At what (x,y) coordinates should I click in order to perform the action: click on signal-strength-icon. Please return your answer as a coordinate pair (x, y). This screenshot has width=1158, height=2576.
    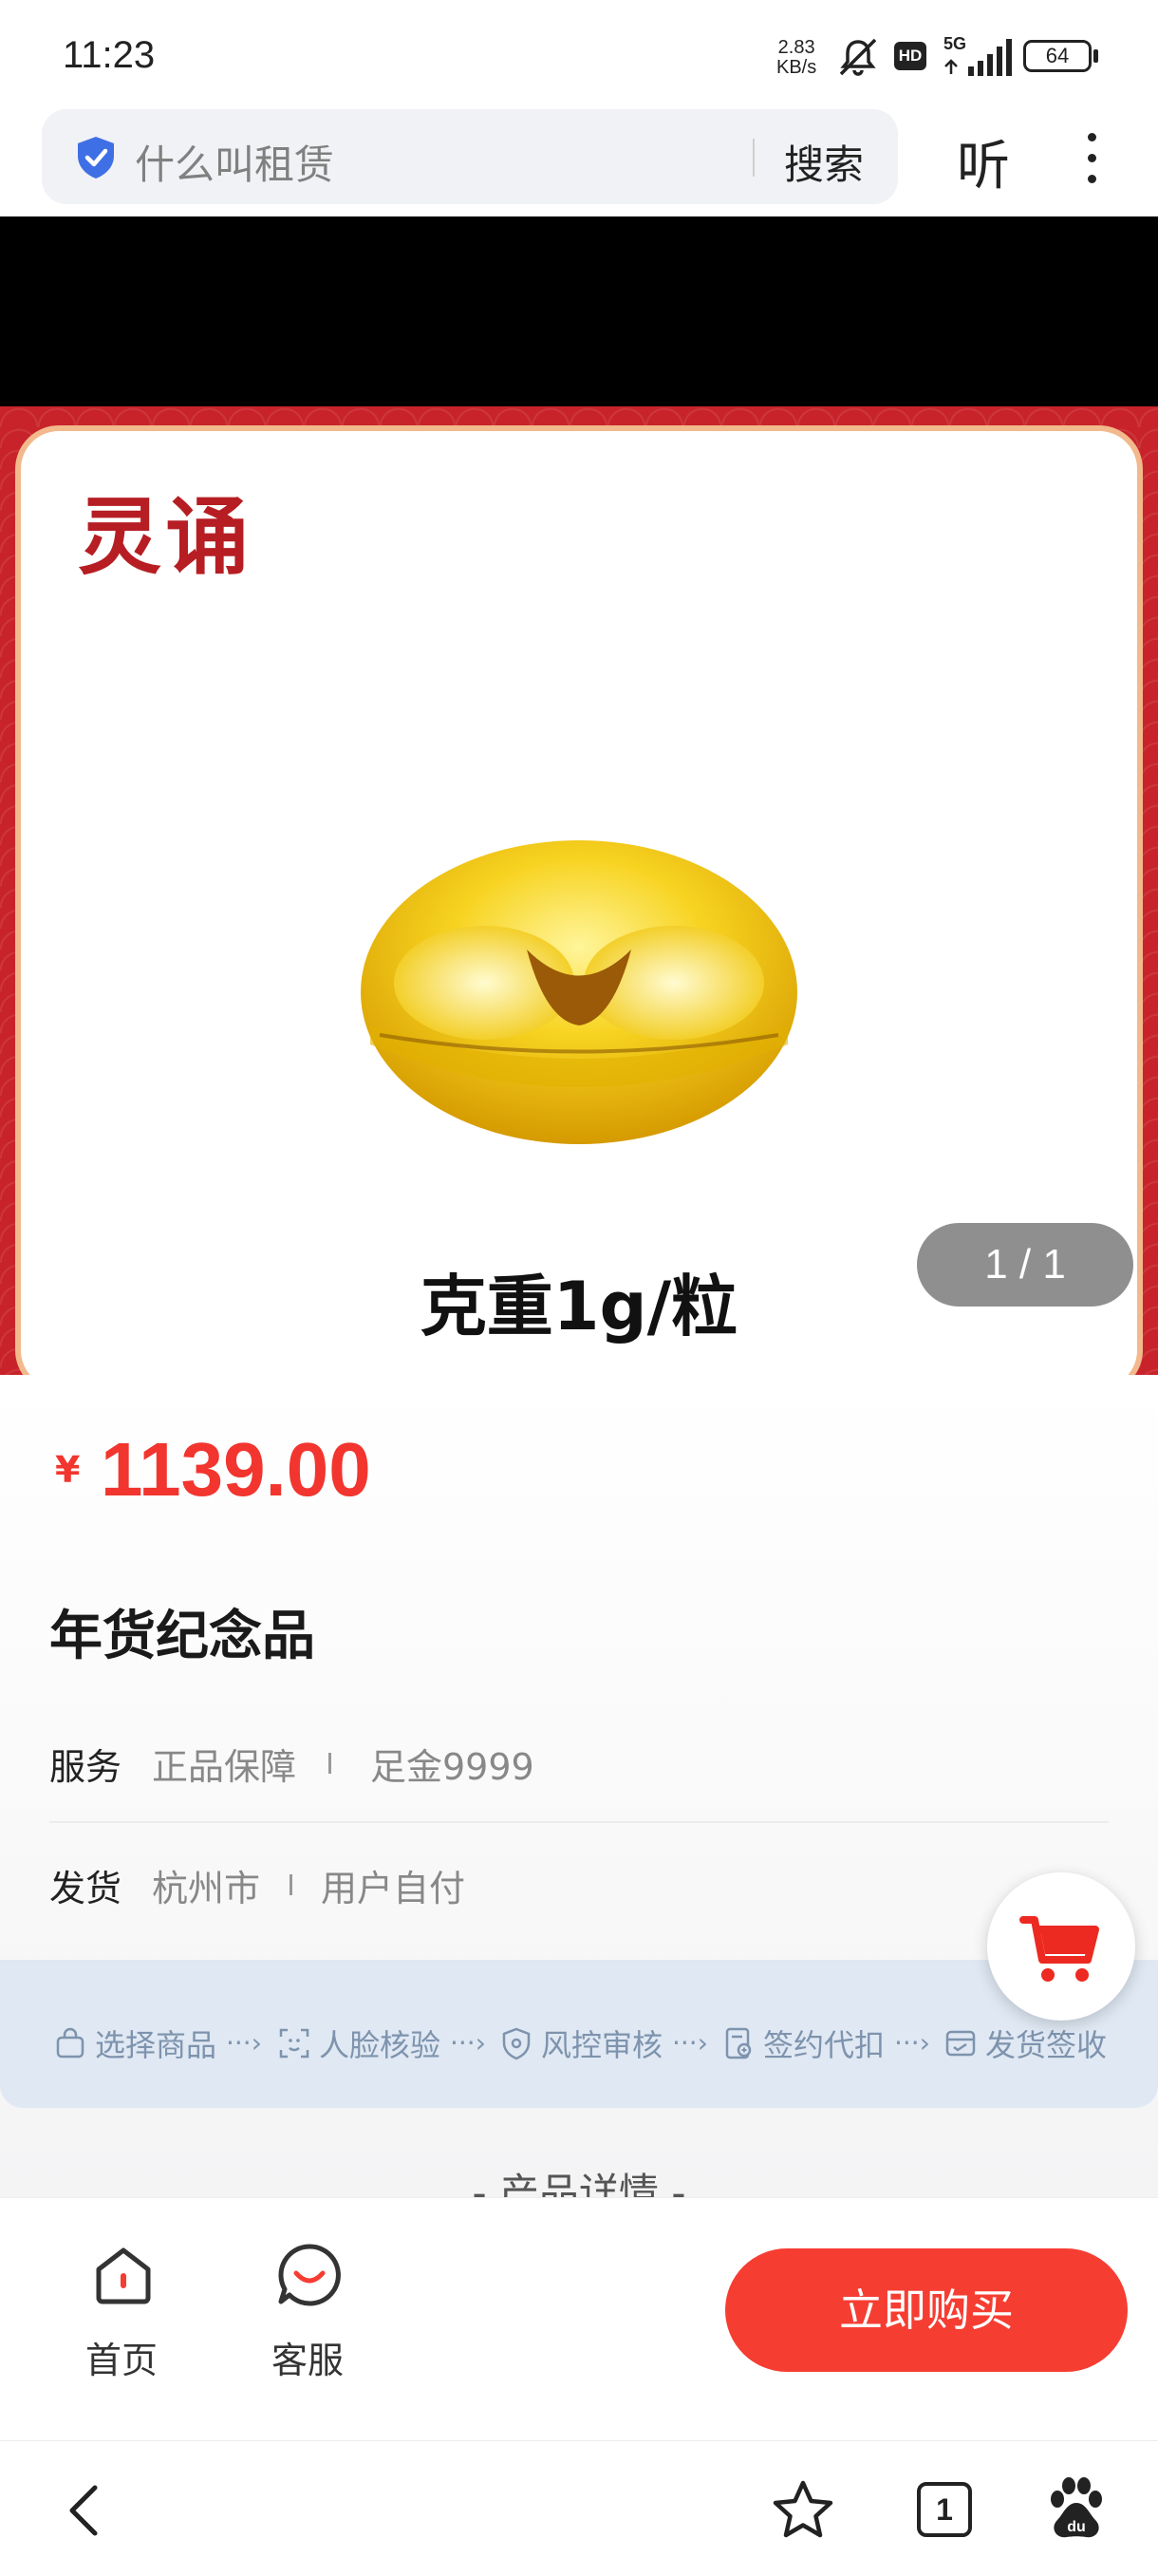
    Looking at the image, I should click on (978, 57).